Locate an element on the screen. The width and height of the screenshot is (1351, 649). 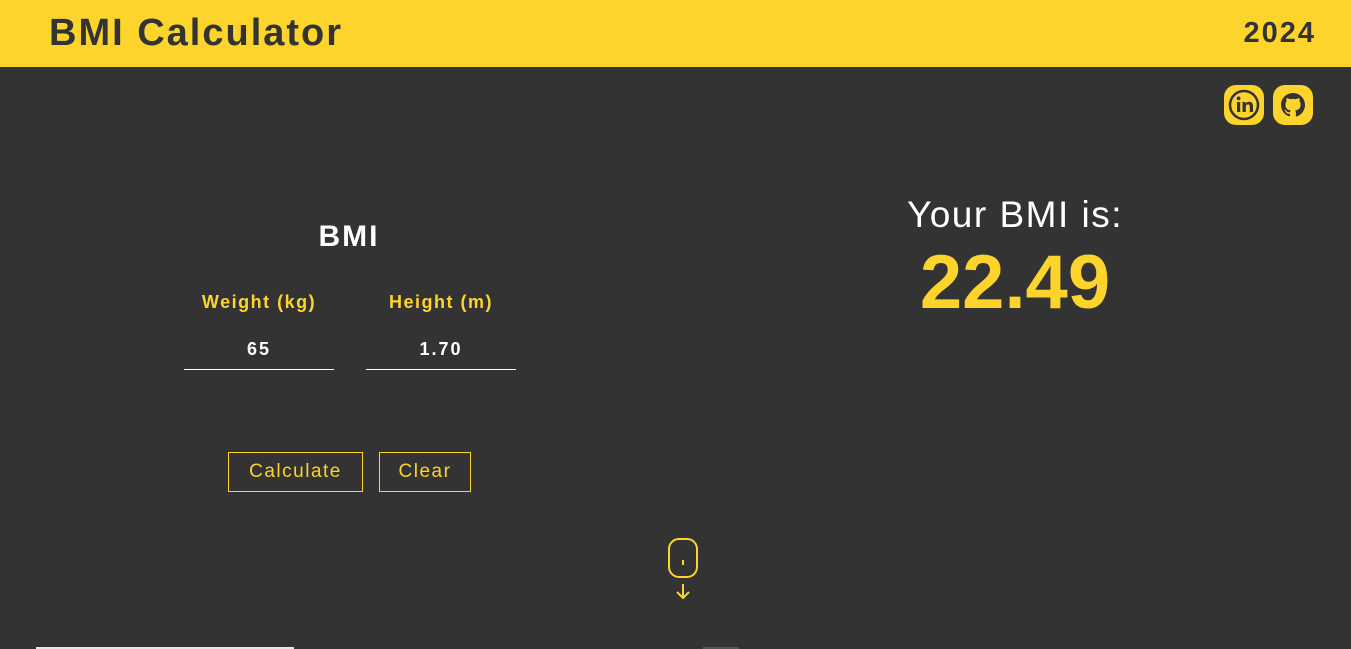
app-title: BMI Calculator is located at coordinates (196, 33).